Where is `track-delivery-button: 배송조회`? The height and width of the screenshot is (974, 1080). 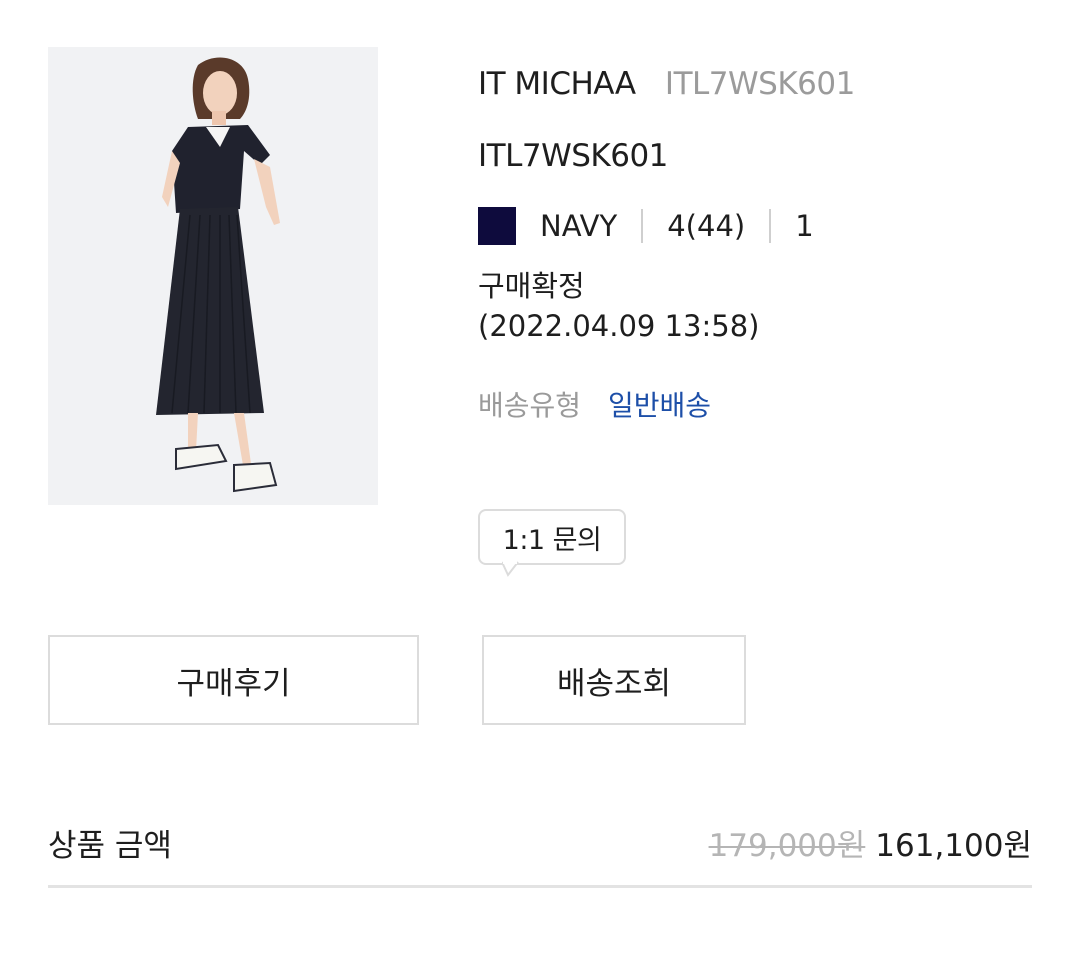 track-delivery-button: 배송조회 is located at coordinates (614, 680).